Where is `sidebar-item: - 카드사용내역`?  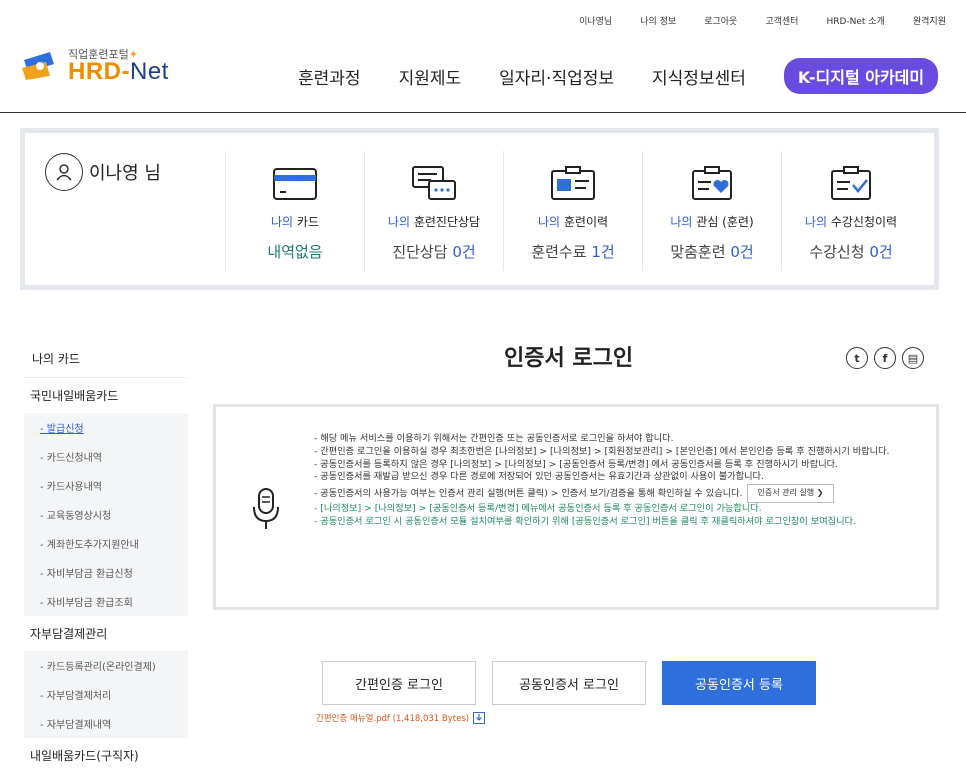 sidebar-item: - 카드사용내역 is located at coordinates (106, 485).